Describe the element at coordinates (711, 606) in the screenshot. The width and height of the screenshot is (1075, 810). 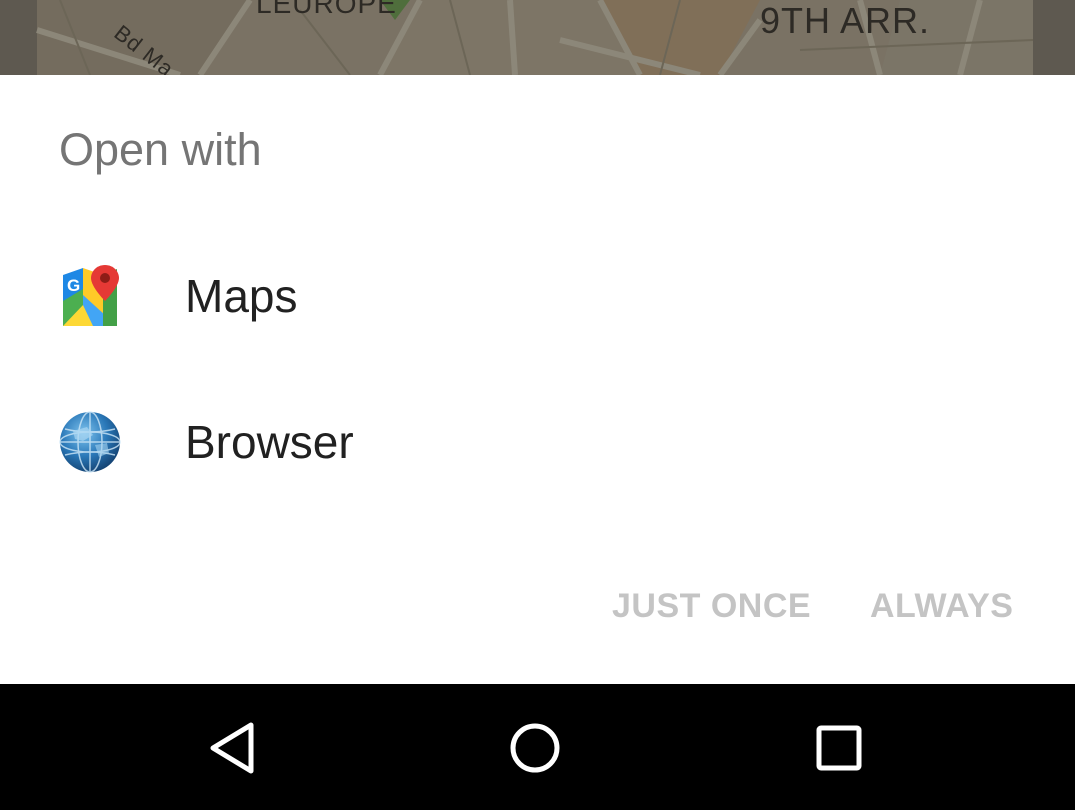
I see `just-once-button: JUST ONCE` at that location.